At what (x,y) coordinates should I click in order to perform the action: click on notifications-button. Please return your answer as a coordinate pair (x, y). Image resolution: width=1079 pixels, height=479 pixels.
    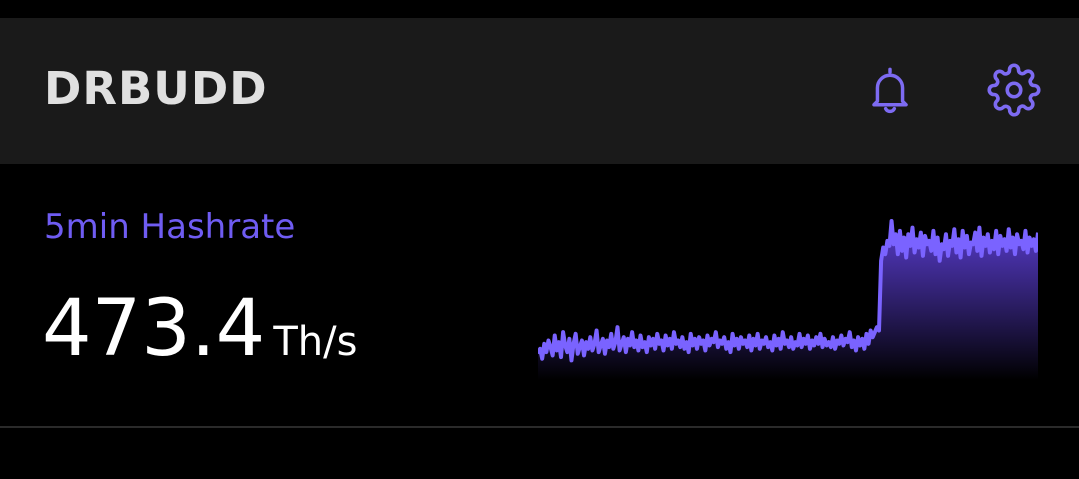
    Looking at the image, I should click on (890, 90).